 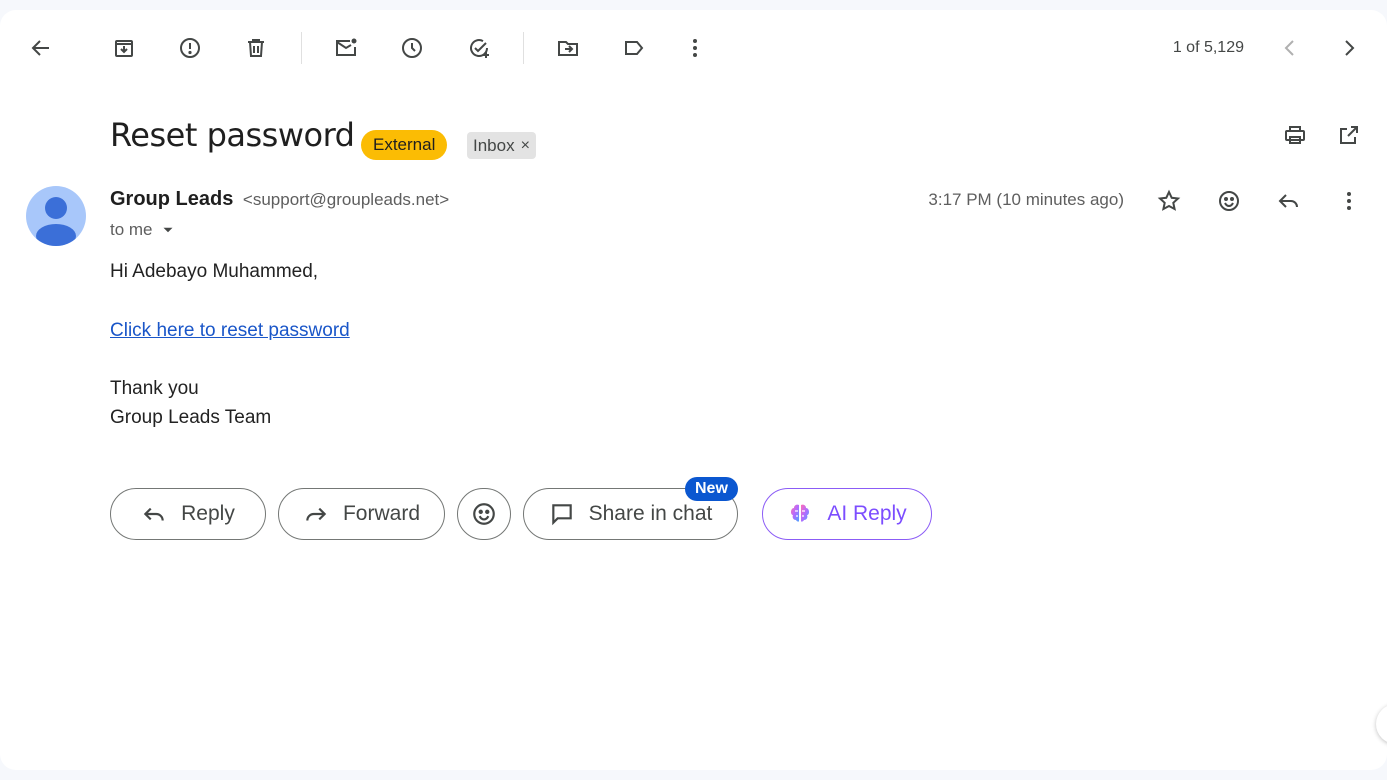 I want to click on new-badge: New, so click(x=711, y=489).